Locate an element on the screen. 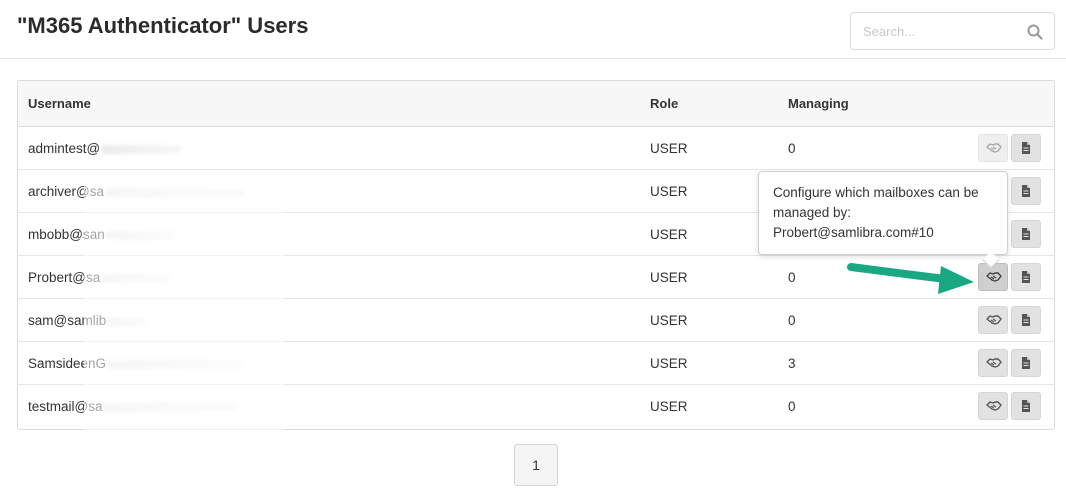 The height and width of the screenshot is (490, 1066). search-input is located at coordinates (943, 31).